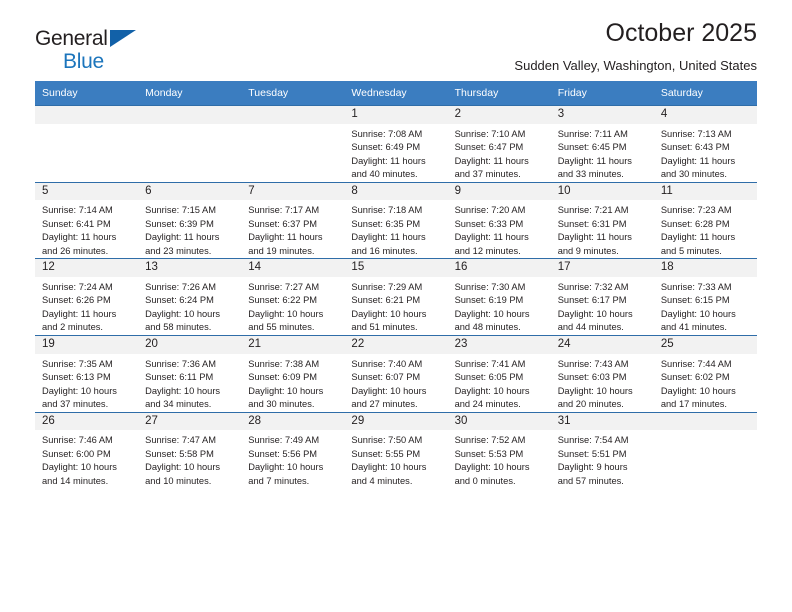 This screenshot has height=612, width=792. Describe the element at coordinates (490, 286) in the screenshot. I see `sunrise-time: Sunrise: 7:30 AM` at that location.